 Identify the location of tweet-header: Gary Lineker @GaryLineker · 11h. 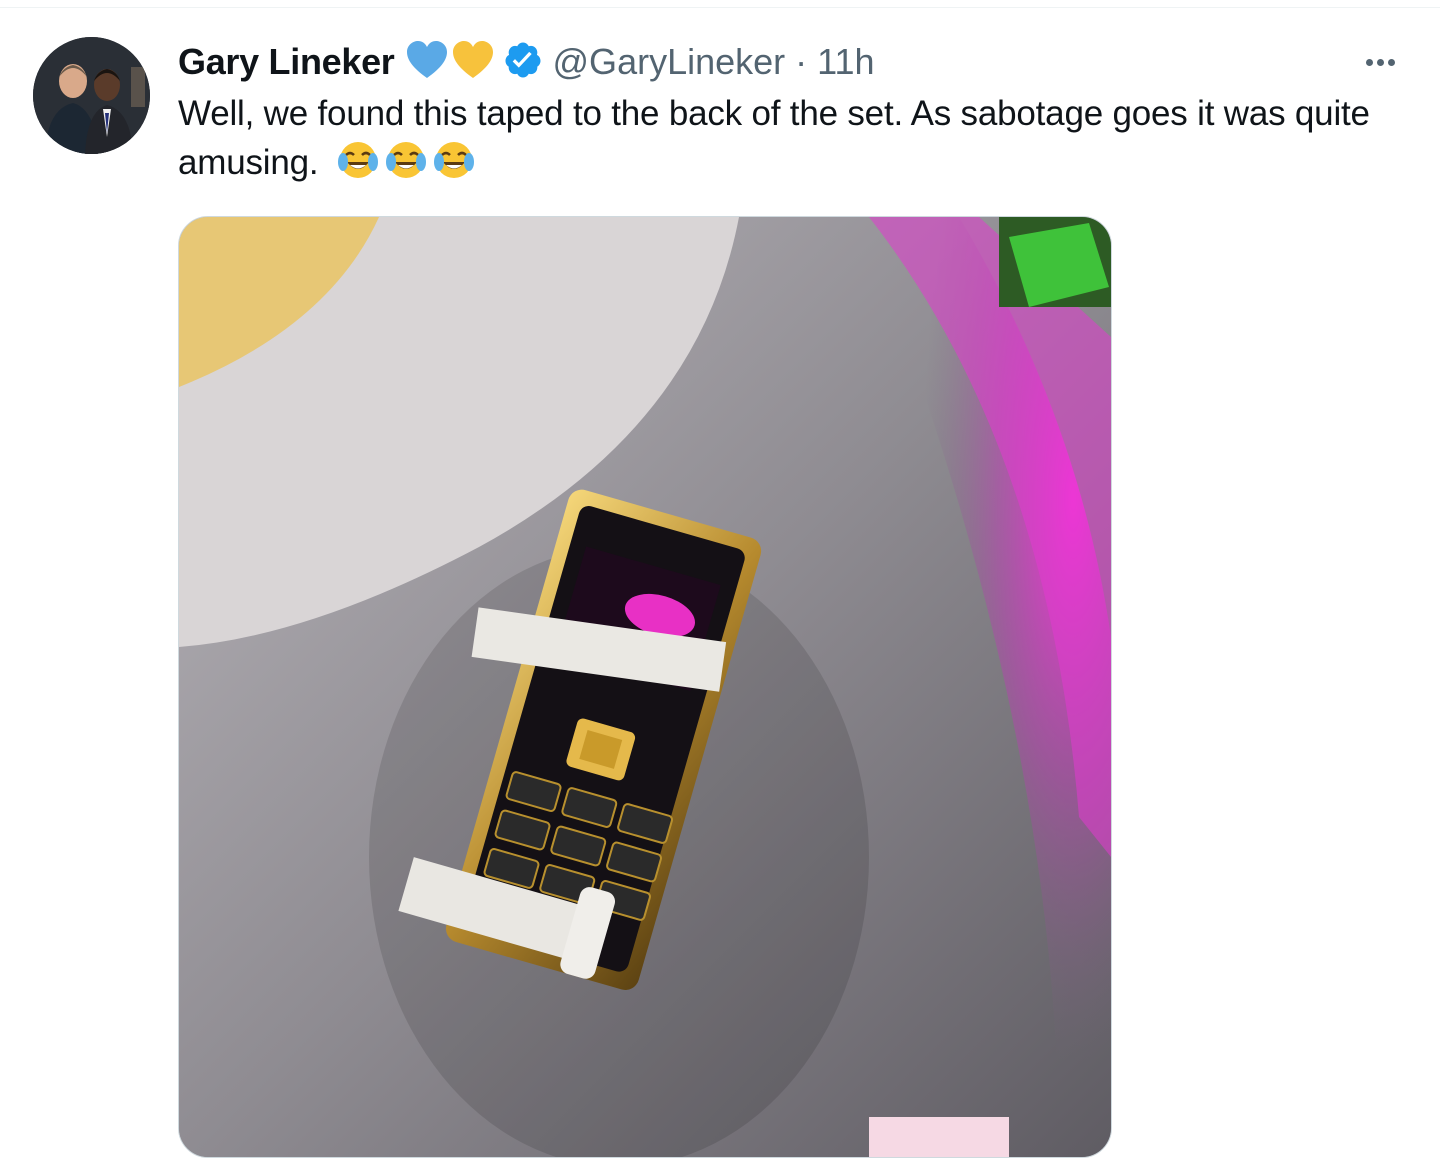
(526, 62).